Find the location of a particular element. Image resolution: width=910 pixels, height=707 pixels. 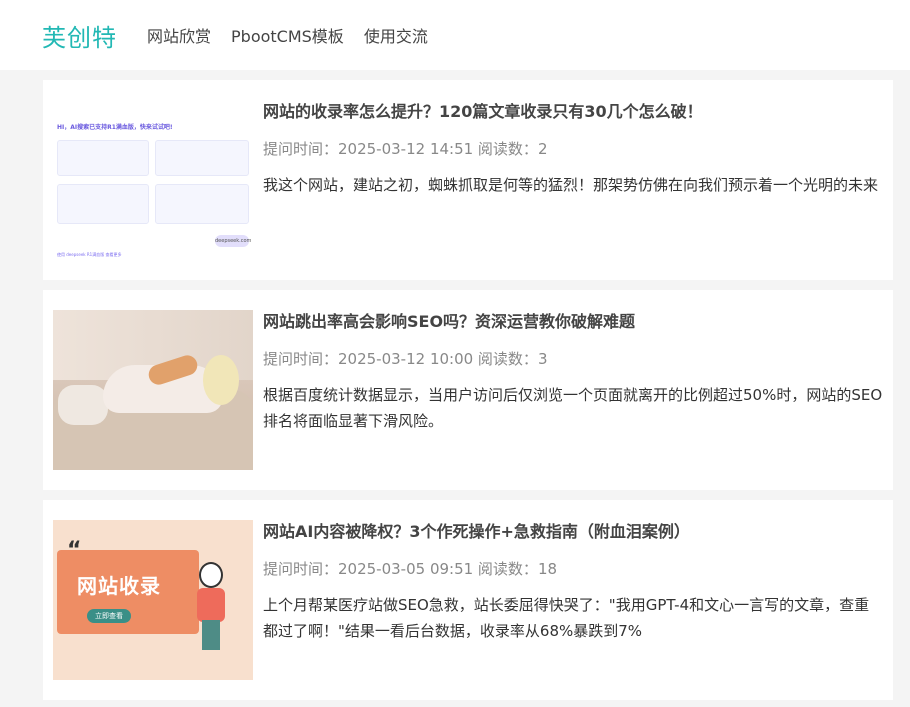

article-thumbnail is located at coordinates (153, 390).